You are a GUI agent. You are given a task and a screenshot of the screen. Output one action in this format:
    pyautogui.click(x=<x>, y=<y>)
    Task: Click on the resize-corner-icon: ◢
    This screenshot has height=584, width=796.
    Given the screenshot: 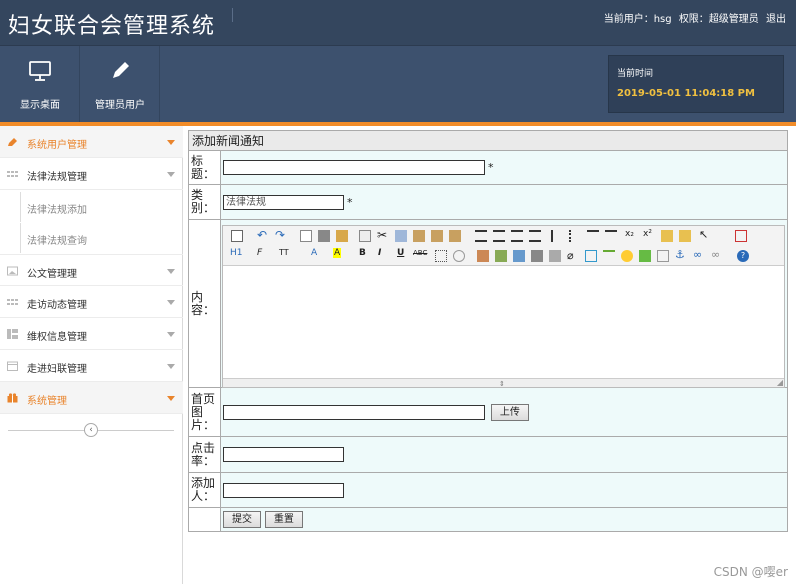 What is the action you would take?
    pyautogui.click(x=780, y=382)
    